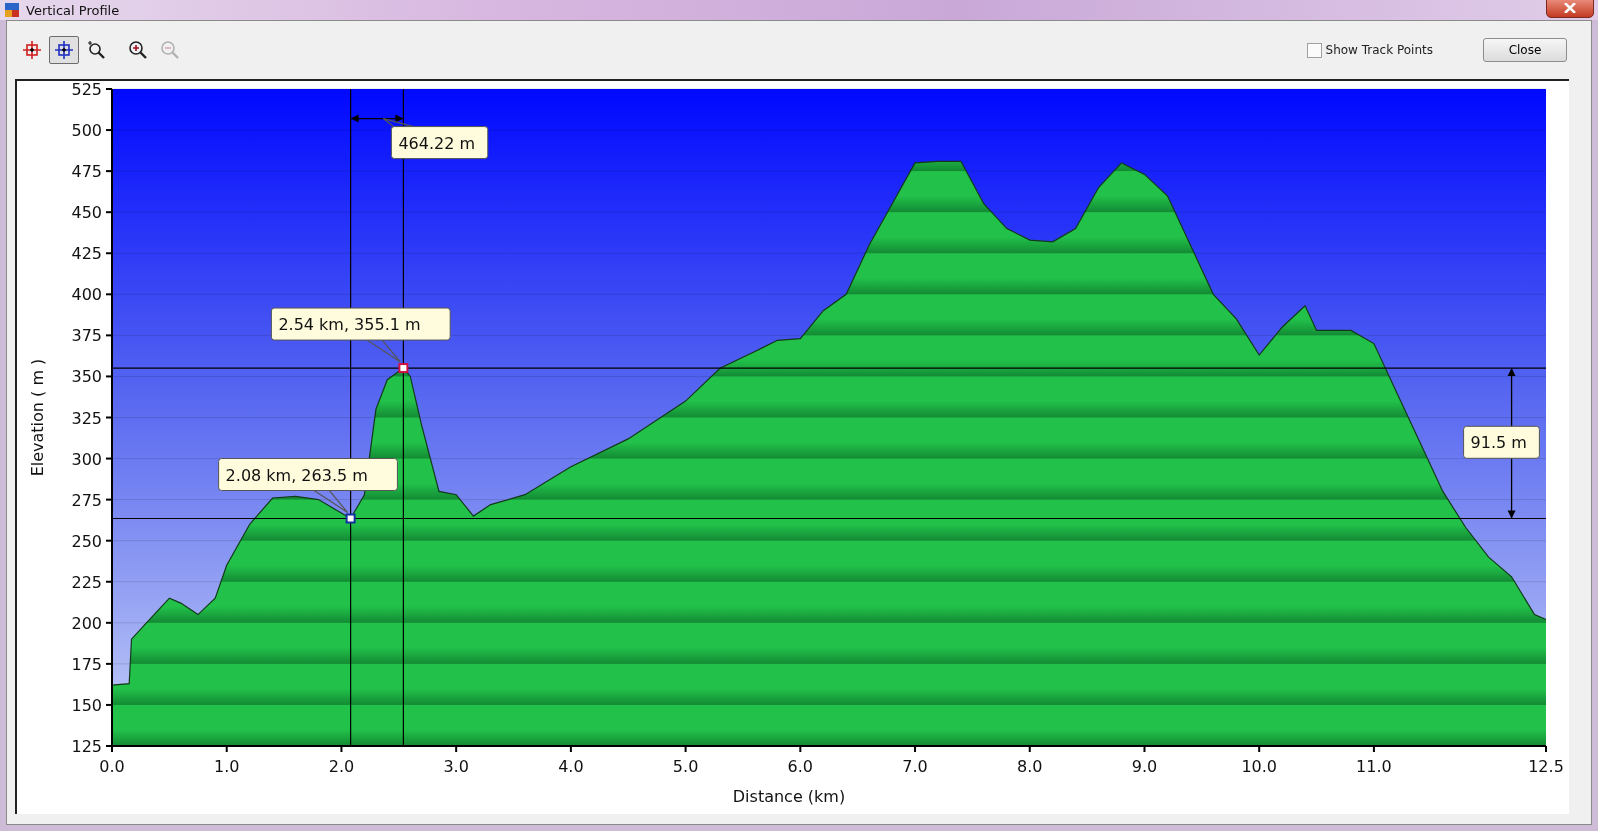  Describe the element at coordinates (86, 131) in the screenshot. I see `y-tick-label: 500` at that location.